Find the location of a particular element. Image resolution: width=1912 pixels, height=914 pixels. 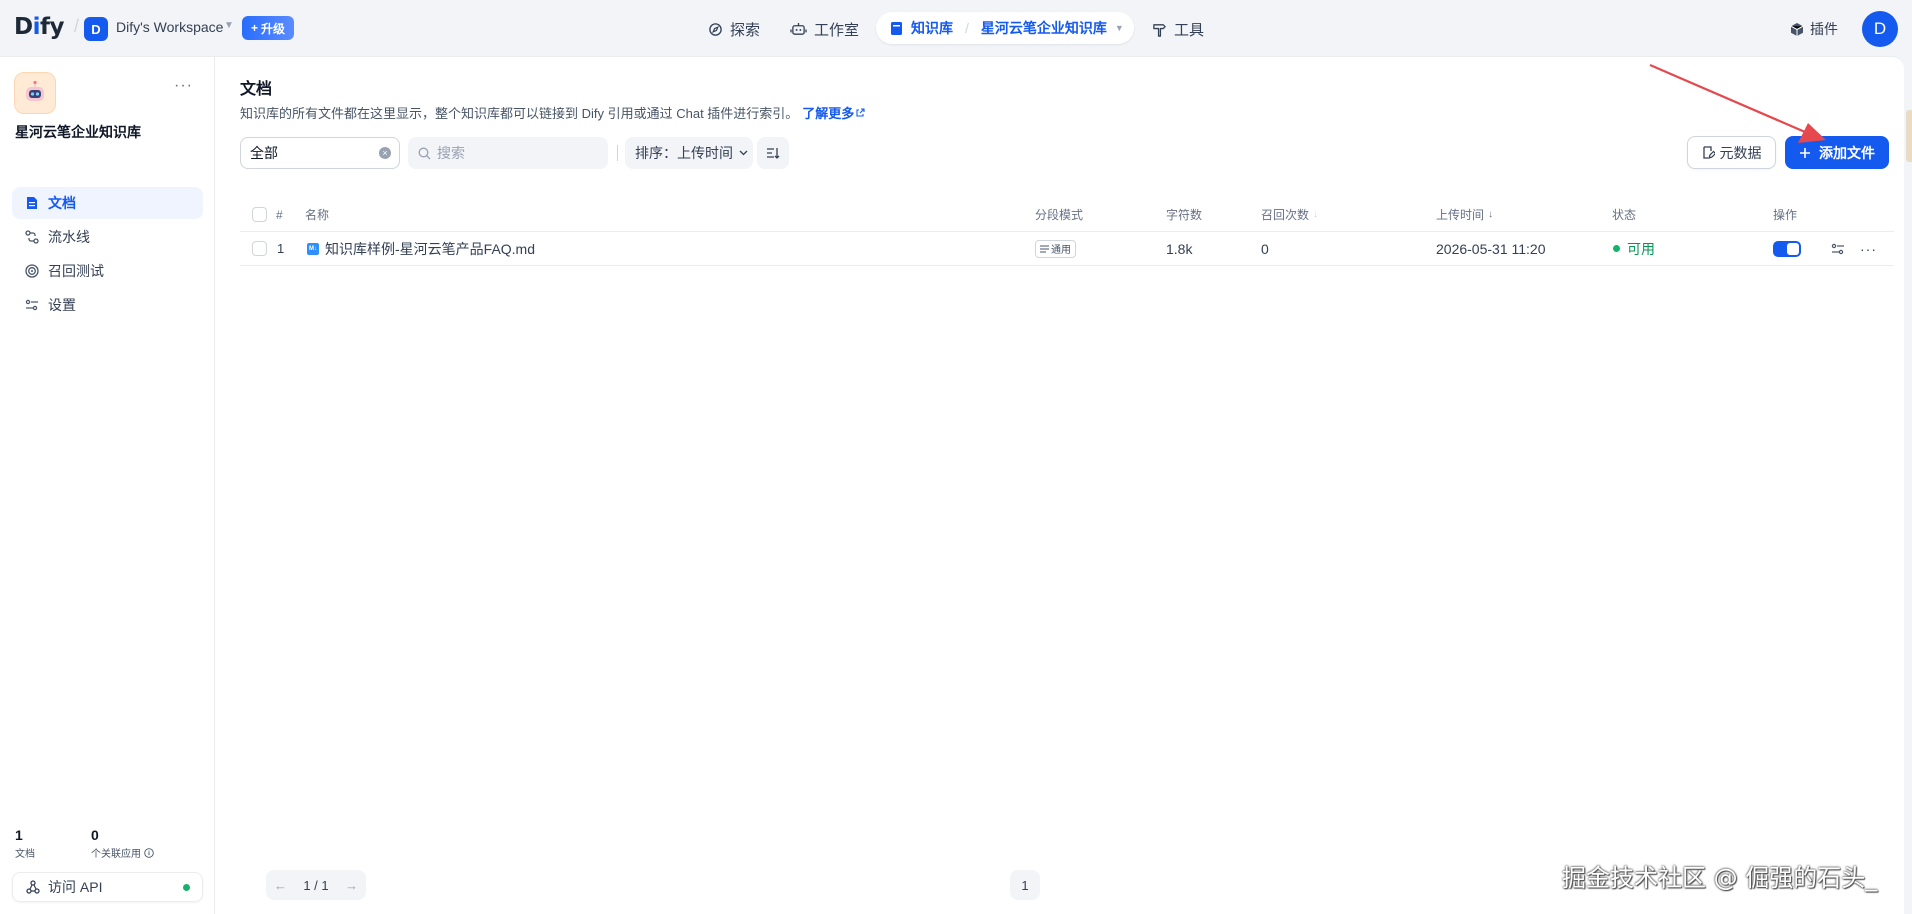

enable-toggle is located at coordinates (1787, 248).